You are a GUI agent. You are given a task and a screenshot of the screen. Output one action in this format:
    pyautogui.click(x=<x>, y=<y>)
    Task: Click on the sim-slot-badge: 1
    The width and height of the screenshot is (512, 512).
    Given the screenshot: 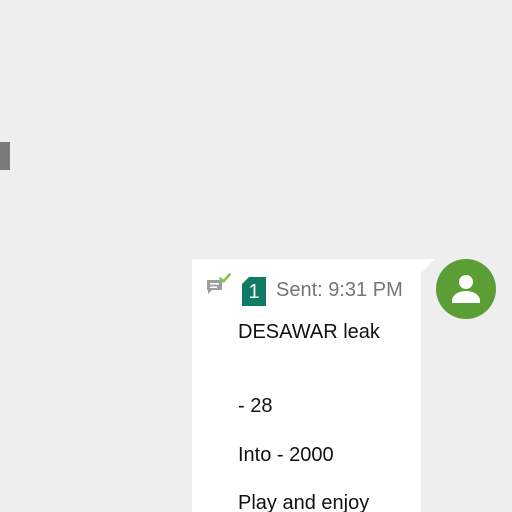 What is the action you would take?
    pyautogui.click(x=254, y=291)
    